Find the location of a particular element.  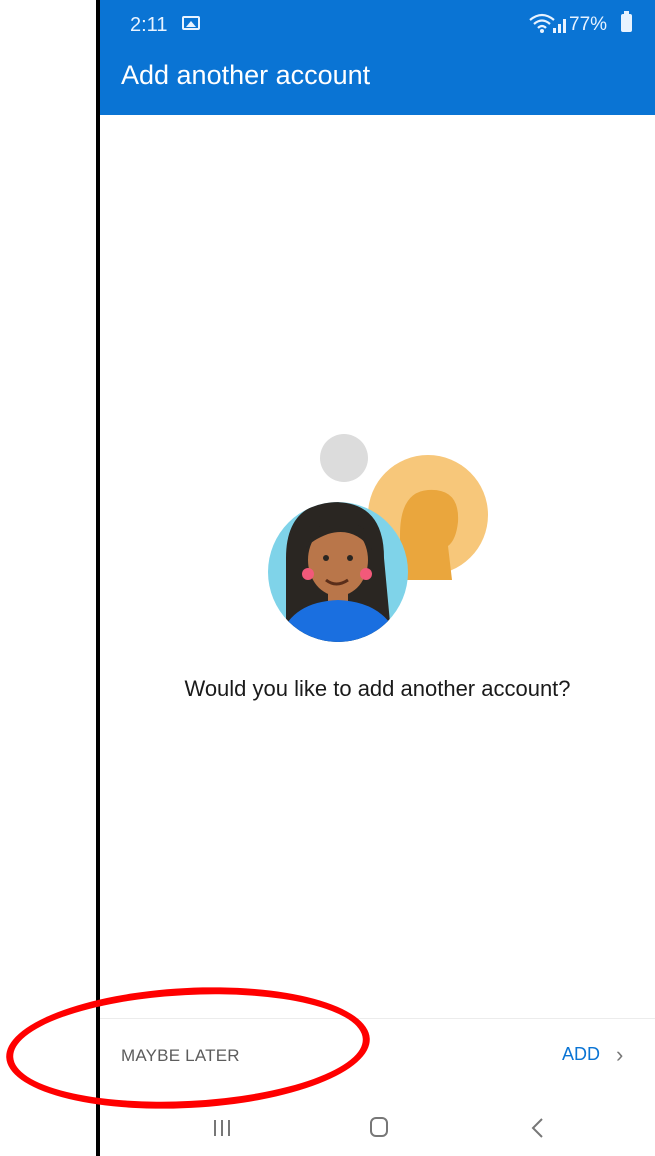

chevron-right-icon: › is located at coordinates (619, 1055).